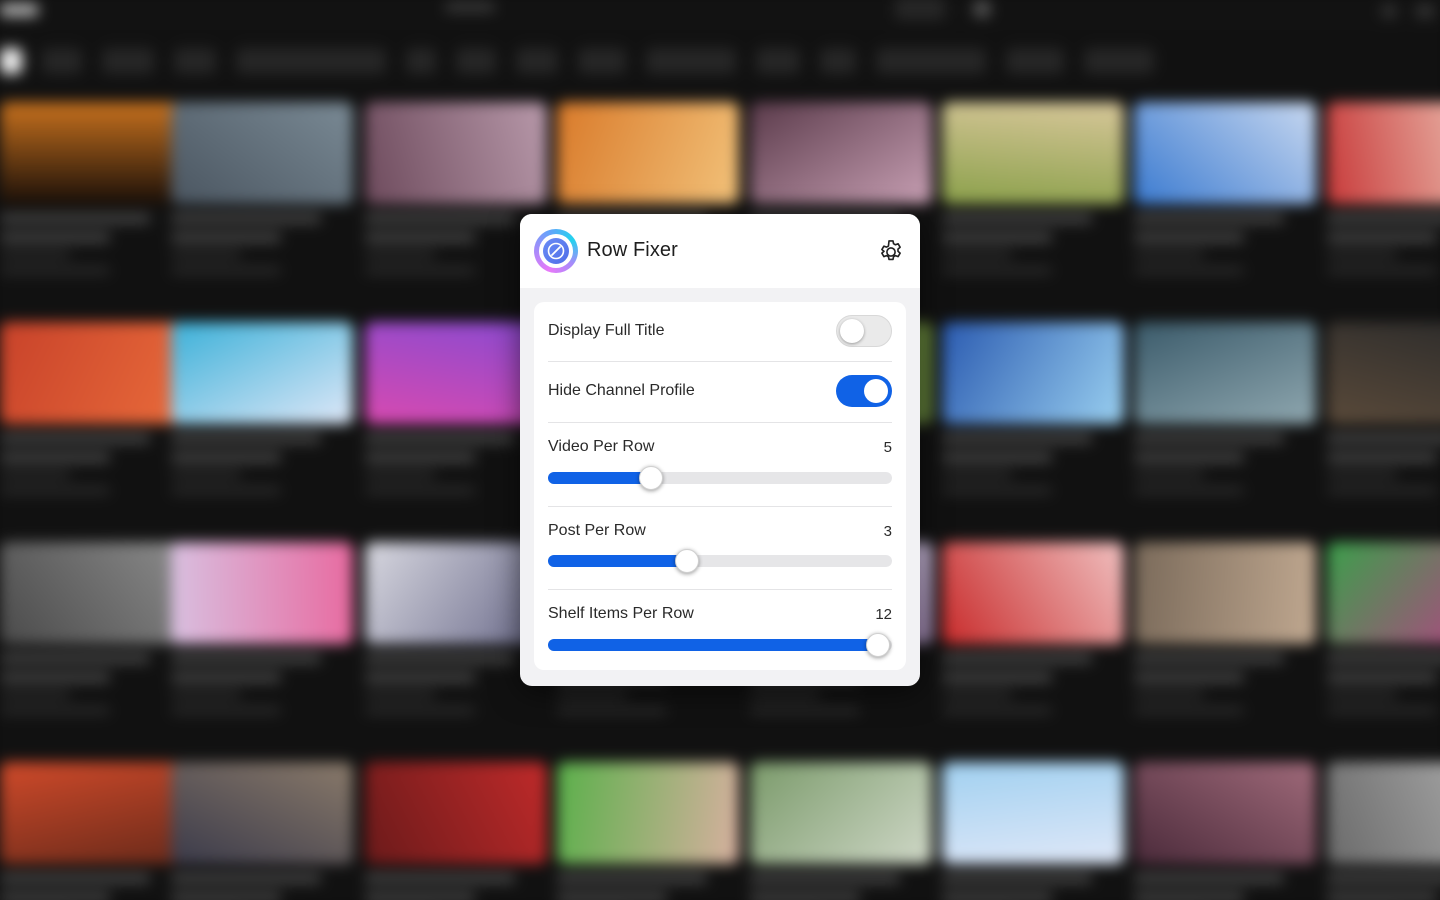 The height and width of the screenshot is (900, 1440). What do you see at coordinates (720, 561) in the screenshot?
I see `post-per-row-slider` at bounding box center [720, 561].